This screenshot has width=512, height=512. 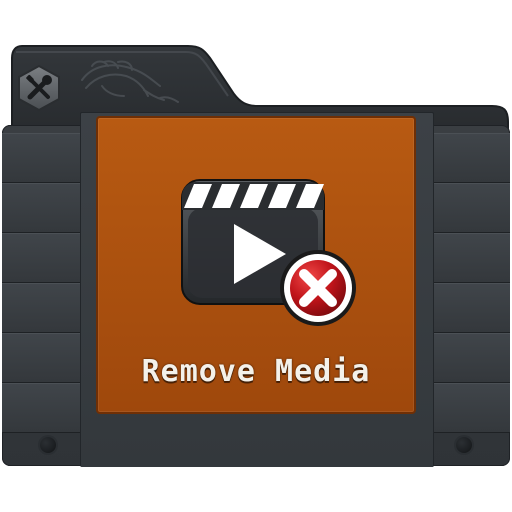 What do you see at coordinates (268, 252) in the screenshot?
I see `media-remove-graphic` at bounding box center [268, 252].